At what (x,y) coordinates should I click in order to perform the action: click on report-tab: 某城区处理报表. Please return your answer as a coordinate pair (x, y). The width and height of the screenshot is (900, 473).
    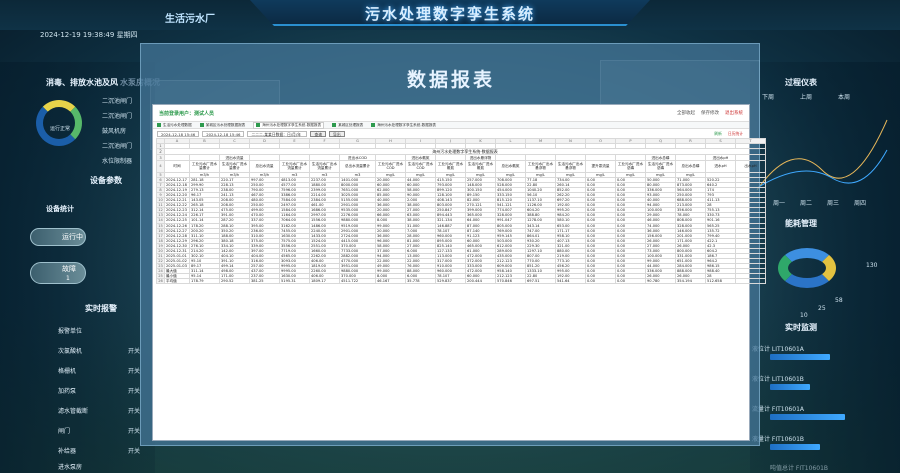
    Looking at the image, I should click on (347, 125).